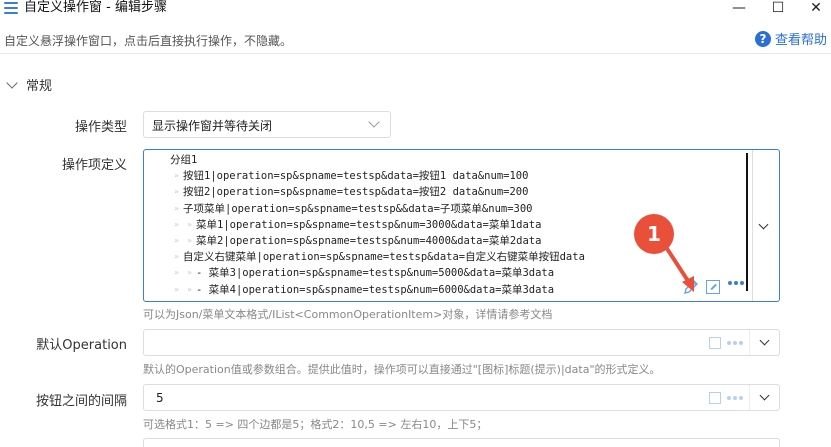 The width and height of the screenshot is (831, 447). I want to click on window-title: 自定义操作窗 - 编辑步骤, so click(95, 7).